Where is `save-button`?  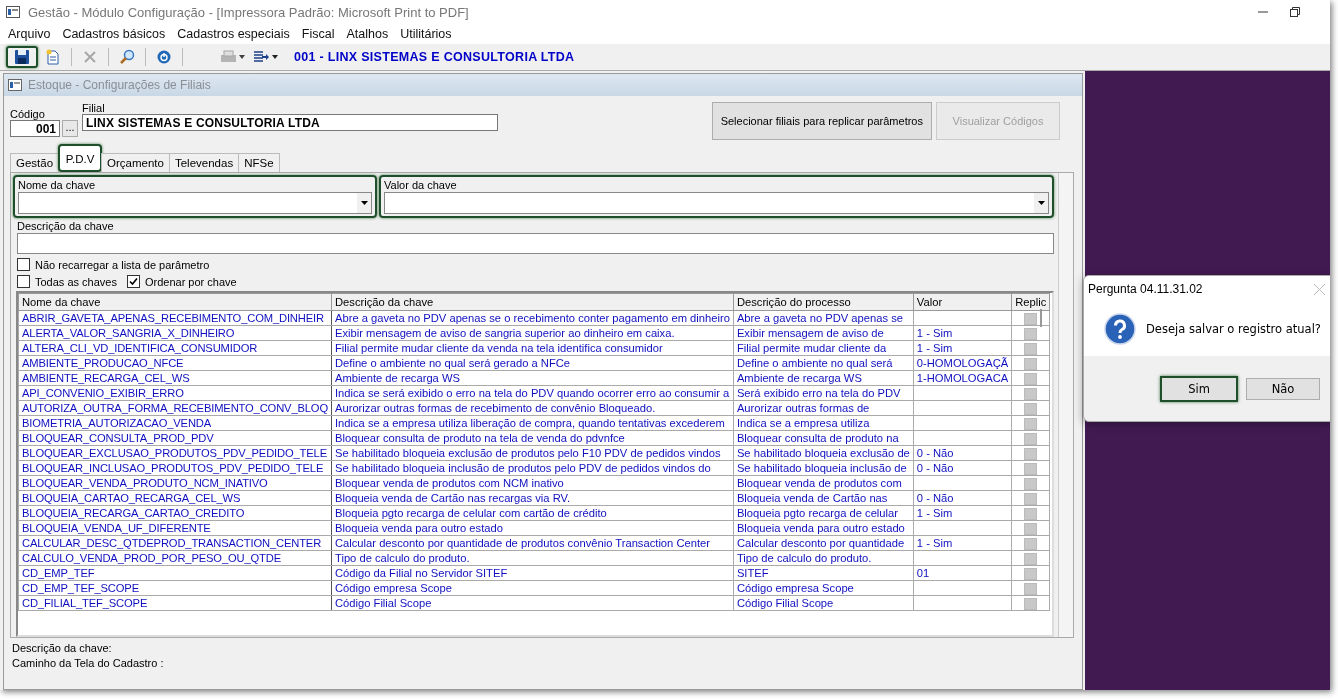
save-button is located at coordinates (22, 57).